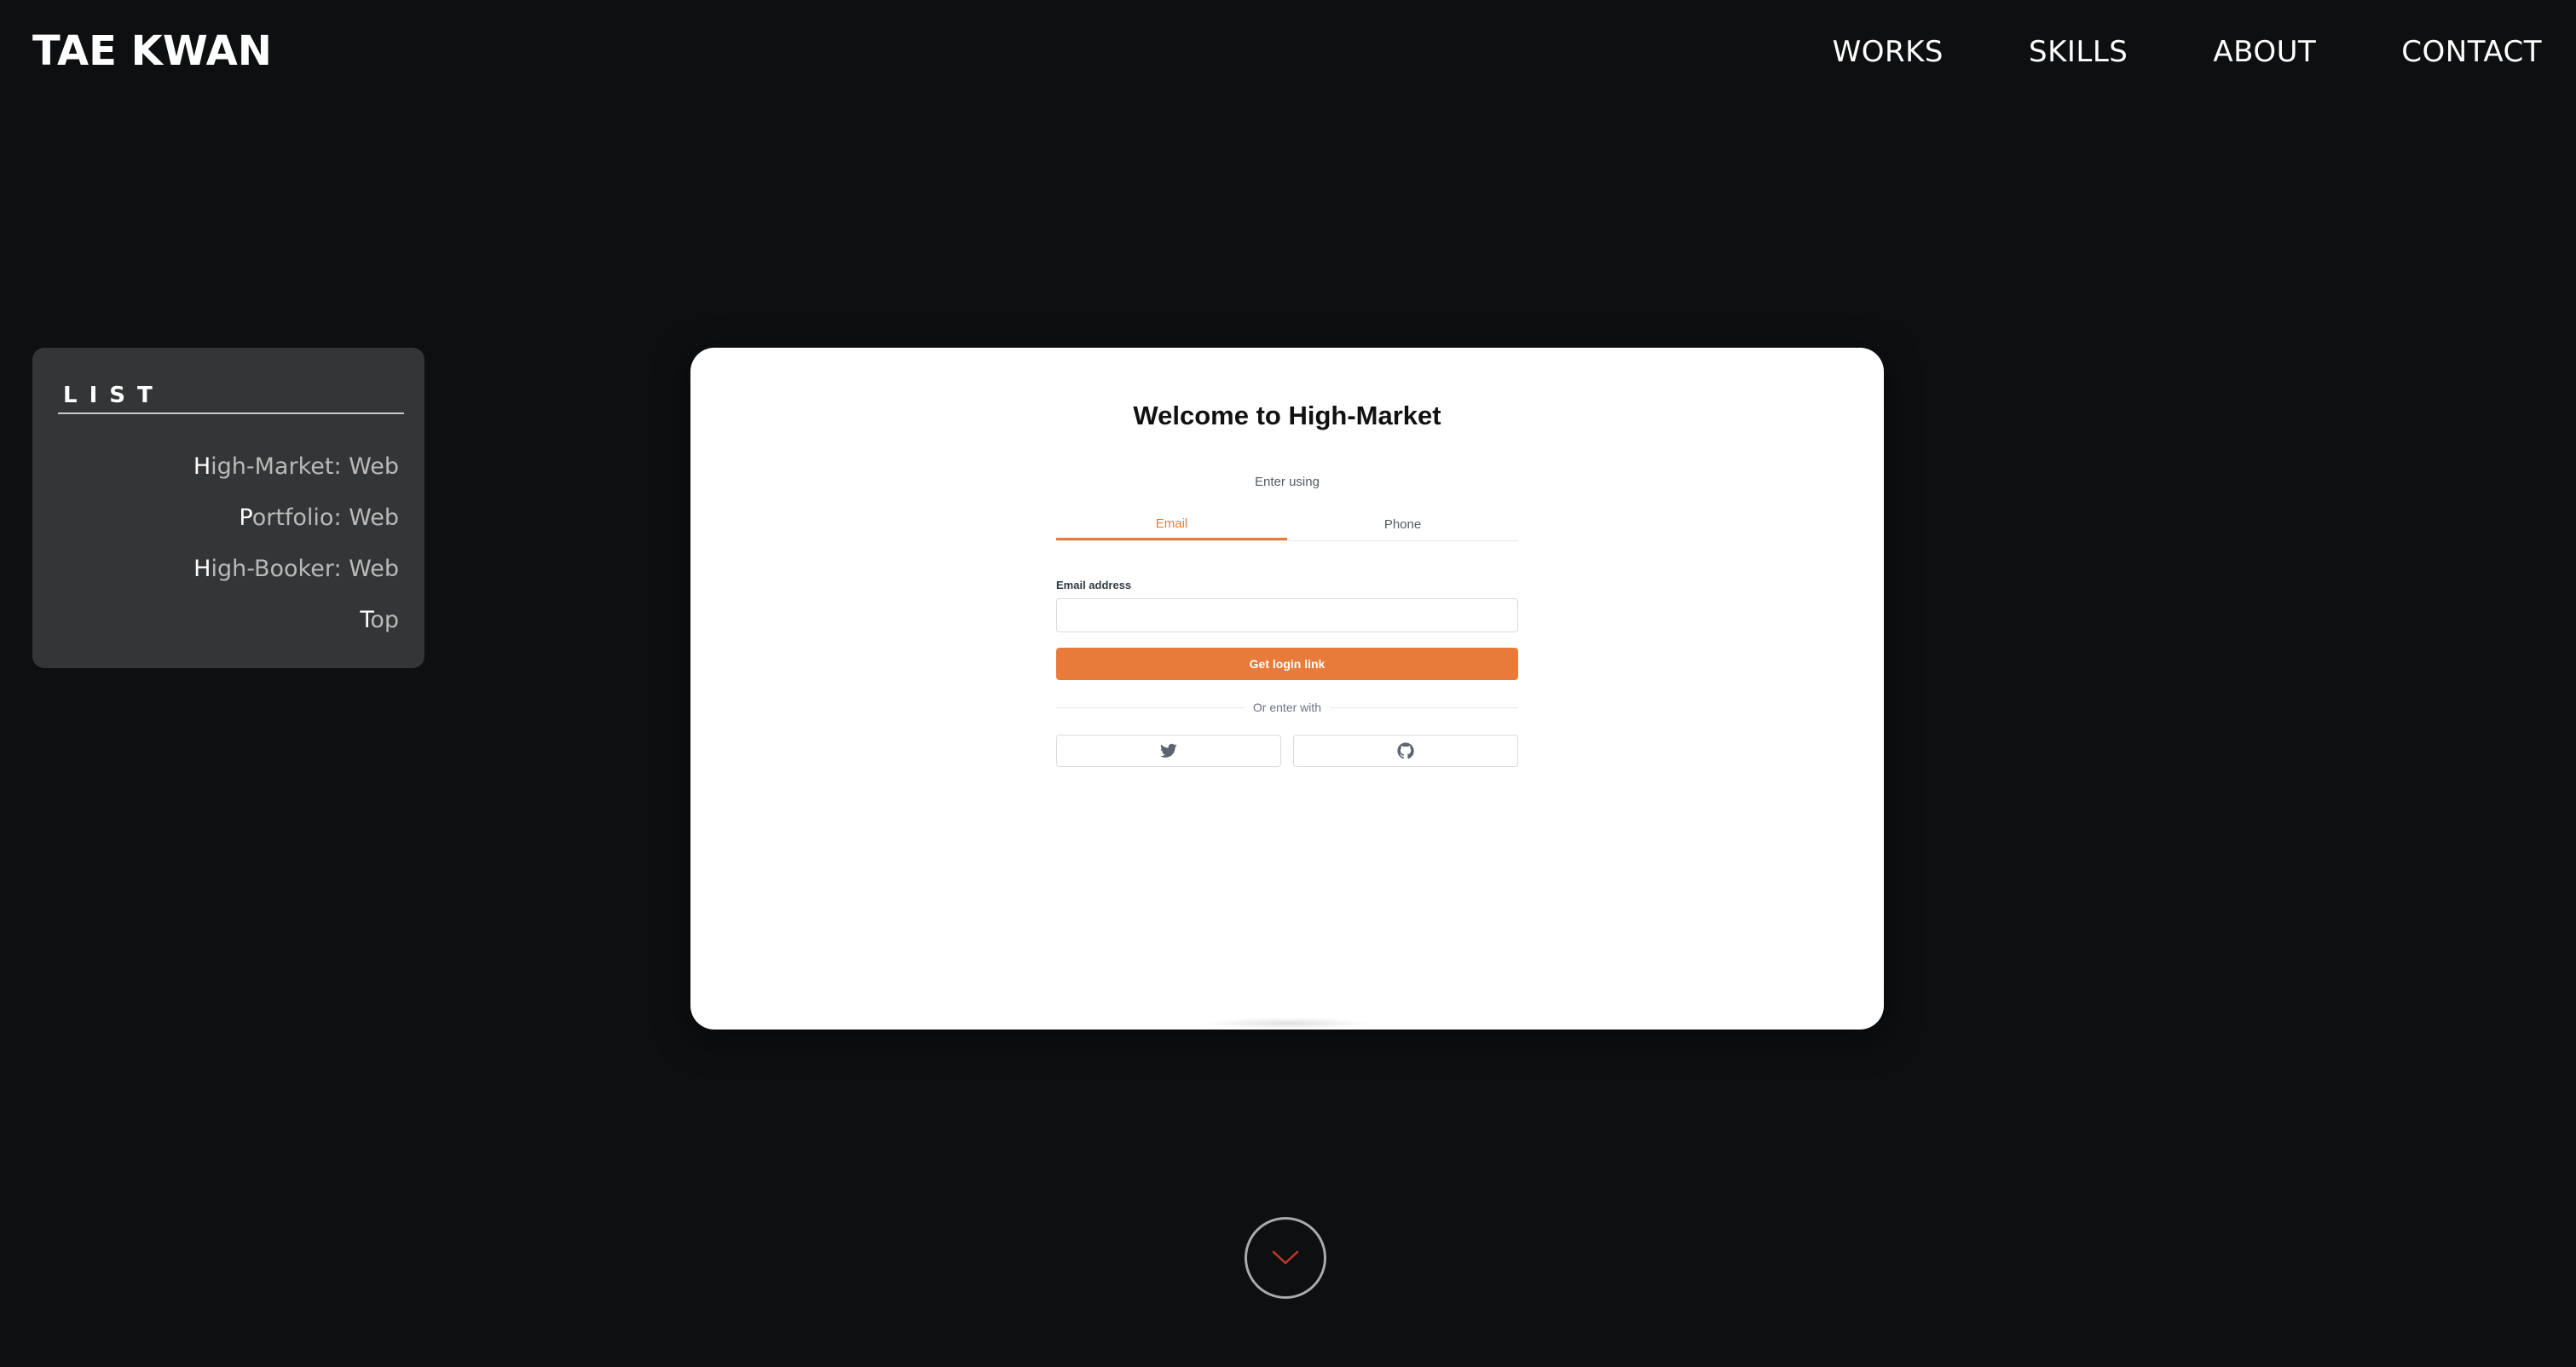  Describe the element at coordinates (305, 569) in the screenshot. I see `list-item-label: igh-Booker: Web` at that location.